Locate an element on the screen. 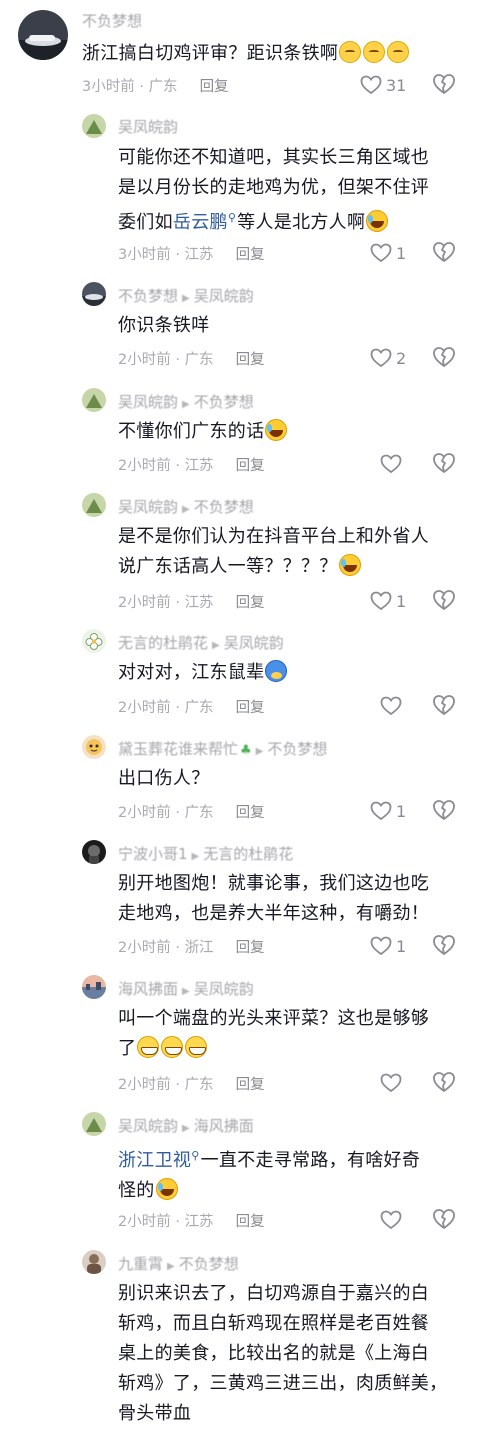 The width and height of the screenshot is (480, 1429). comment-text: 出口伤人？ is located at coordinates (296, 779).